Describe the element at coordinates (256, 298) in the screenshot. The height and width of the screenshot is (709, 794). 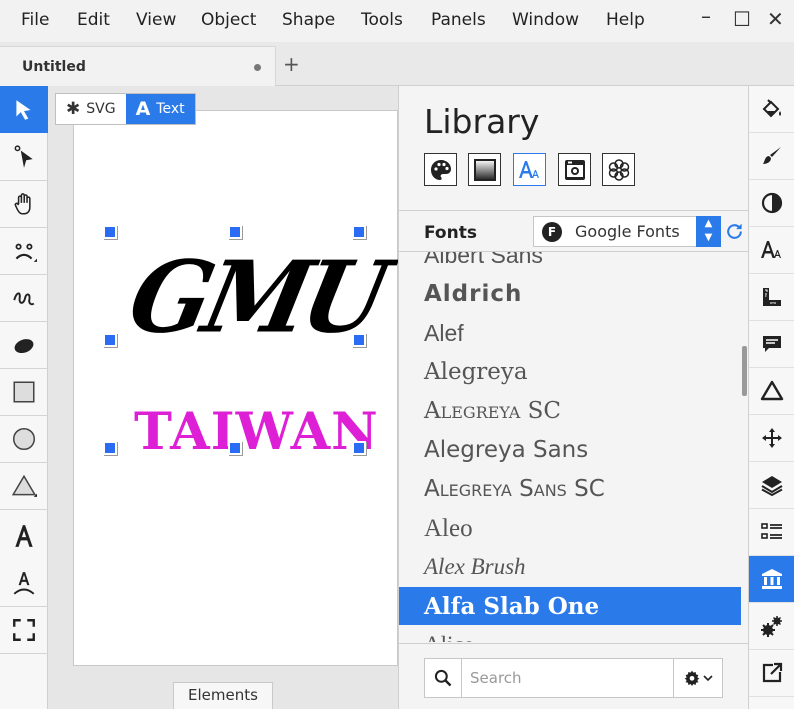
I see `gmu-text-object: GMU` at that location.